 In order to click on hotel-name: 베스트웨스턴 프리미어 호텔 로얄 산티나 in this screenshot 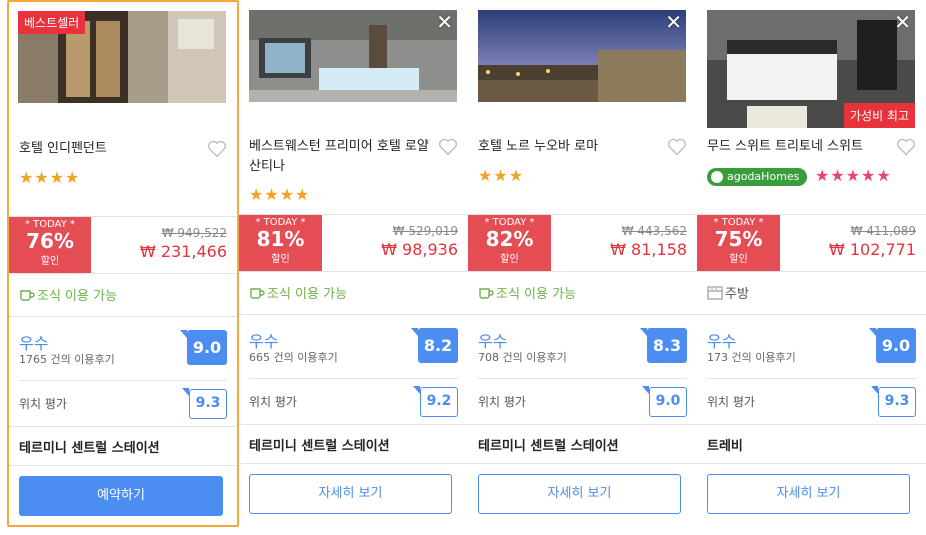, I will do `click(341, 157)`.